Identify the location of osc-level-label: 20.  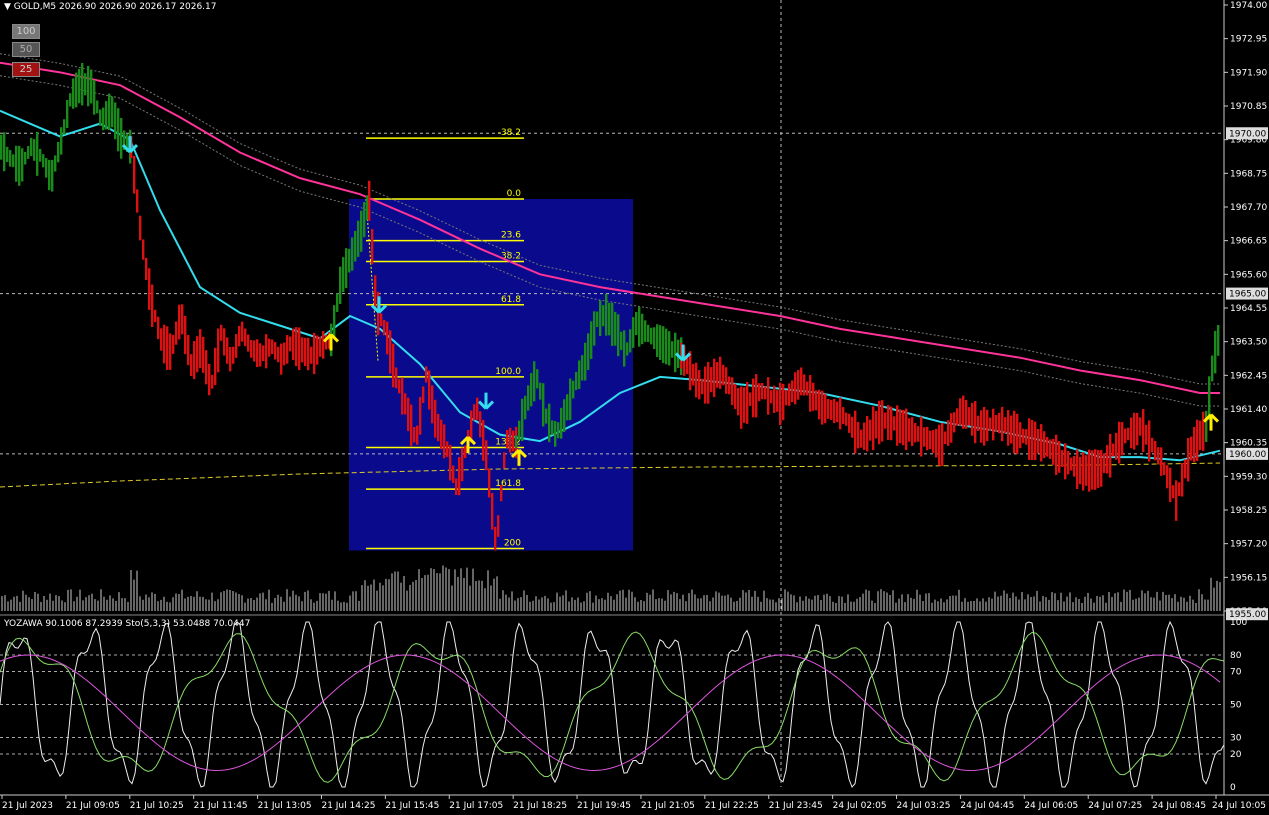
(1236, 755).